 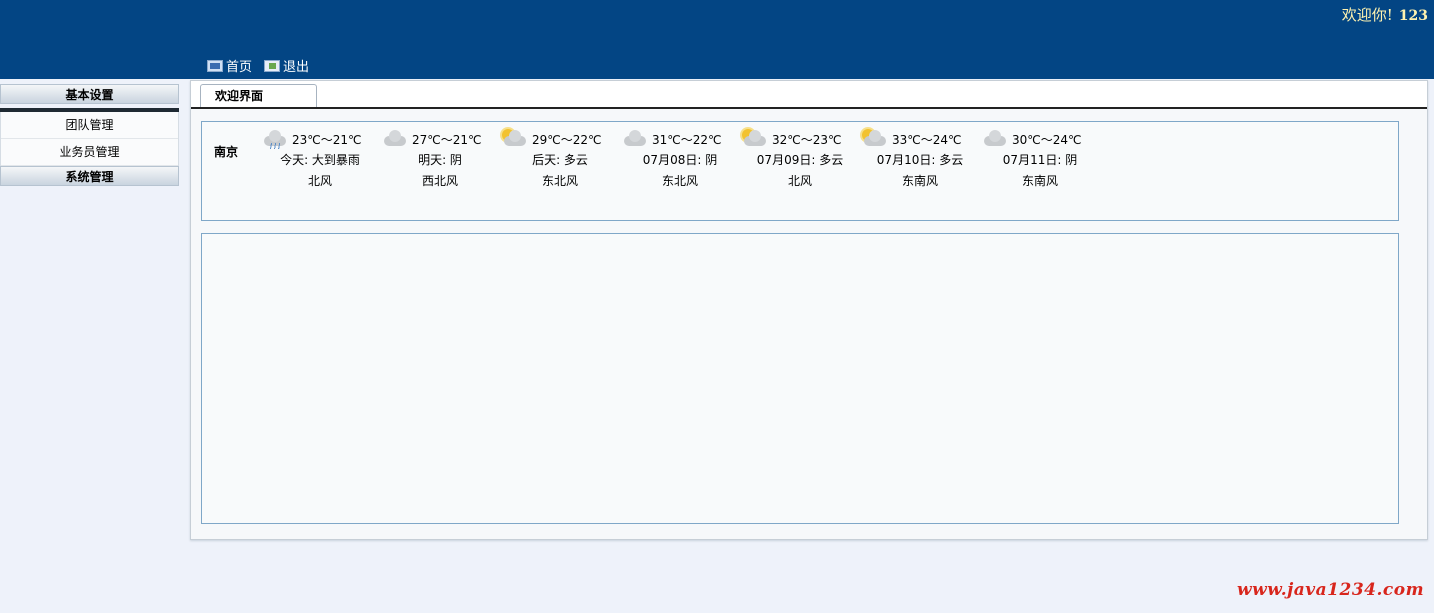 I want to click on weather-desc: 后天: 多云, so click(x=560, y=160).